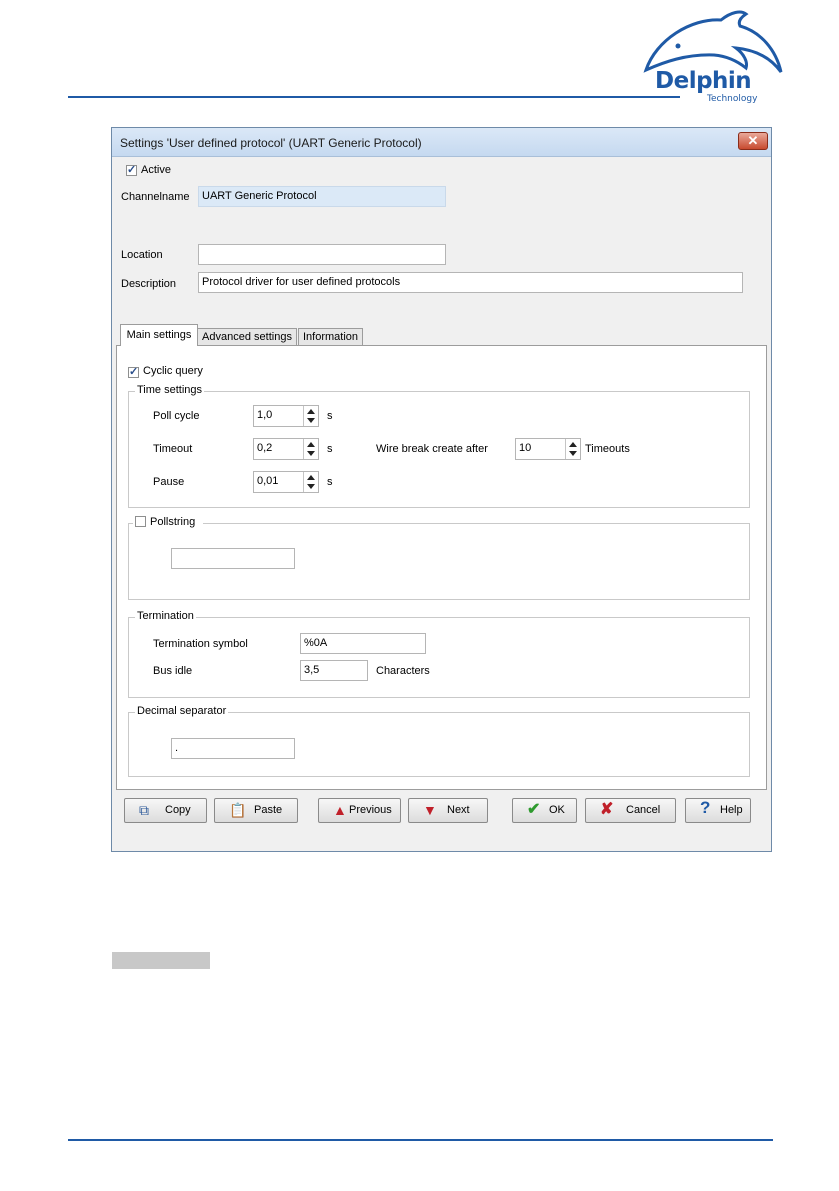 The image size is (839, 1191). I want to click on pause-unit: s, so click(330, 482).